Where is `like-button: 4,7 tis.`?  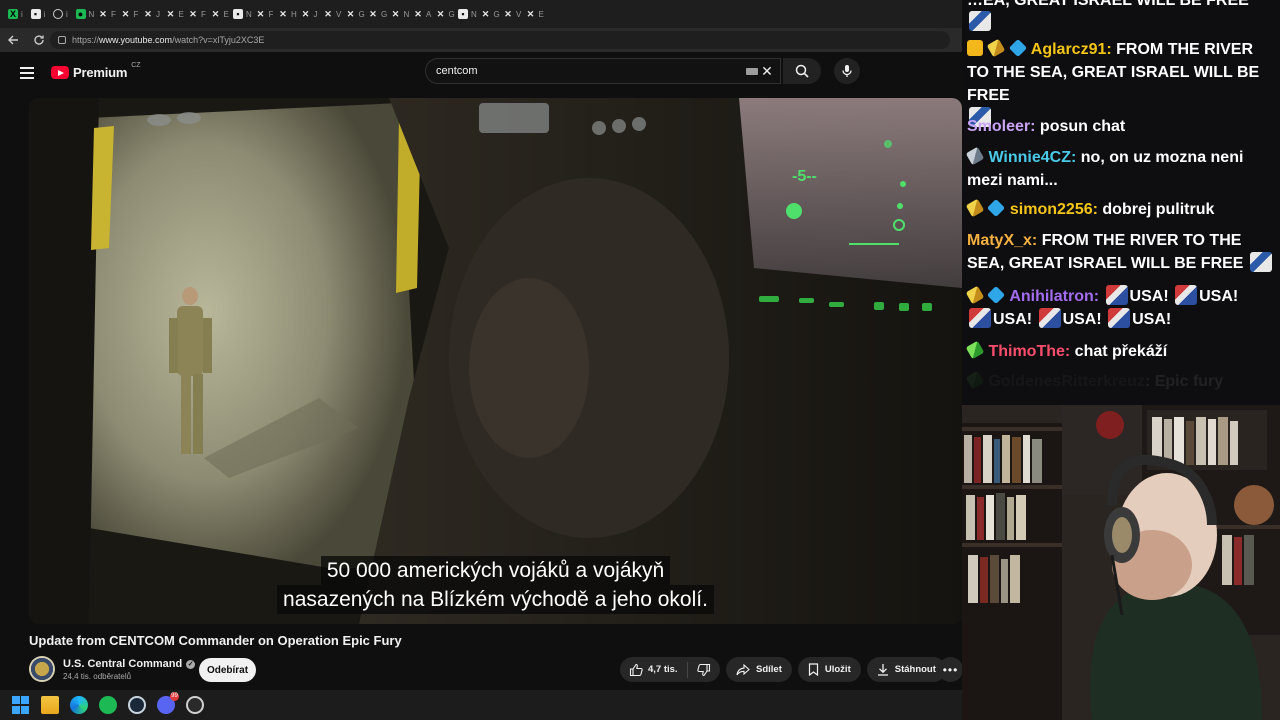
like-button: 4,7 tis. is located at coordinates (653, 669).